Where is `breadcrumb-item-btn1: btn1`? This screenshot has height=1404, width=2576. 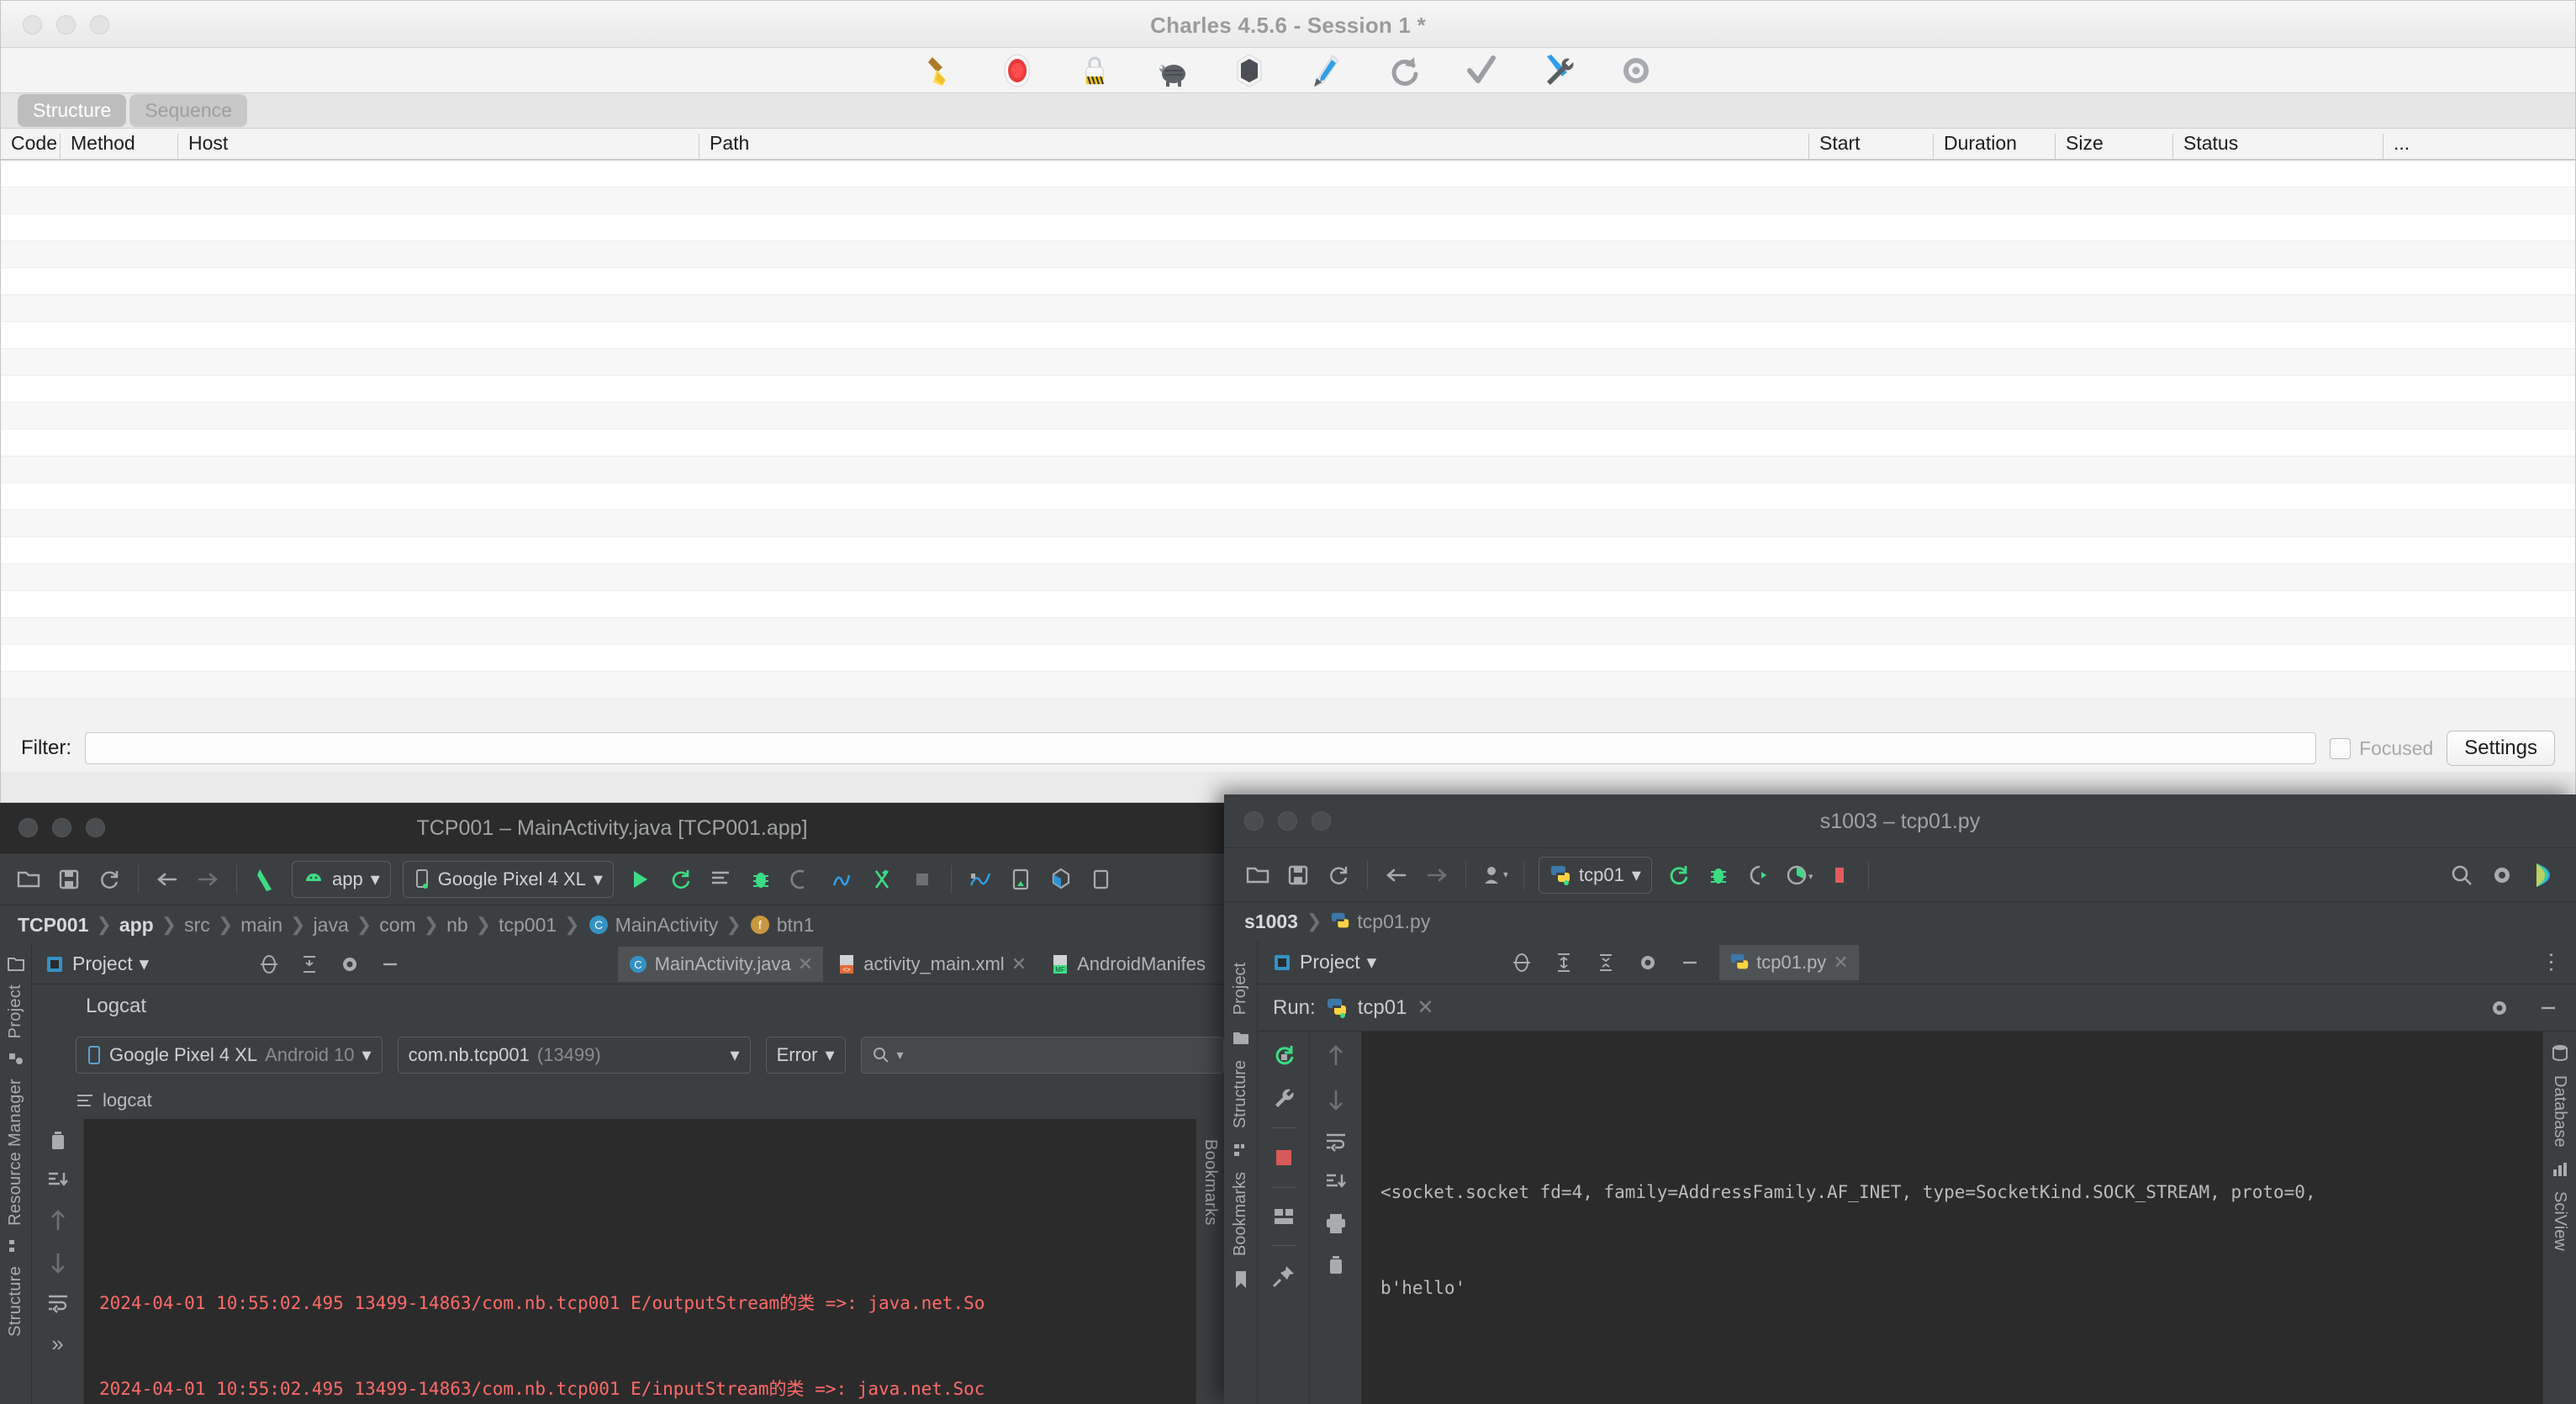
breadcrumb-item-btn1: btn1 is located at coordinates (796, 925).